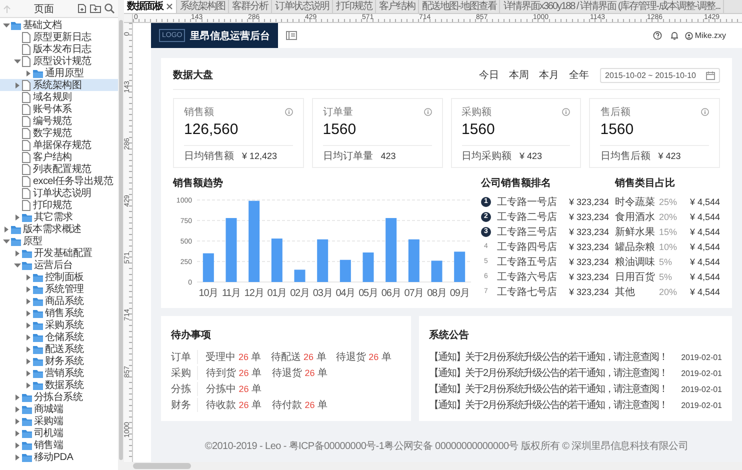 The height and width of the screenshot is (470, 742). Describe the element at coordinates (59, 145) in the screenshot. I see `tree-item: 单据保存规范` at that location.